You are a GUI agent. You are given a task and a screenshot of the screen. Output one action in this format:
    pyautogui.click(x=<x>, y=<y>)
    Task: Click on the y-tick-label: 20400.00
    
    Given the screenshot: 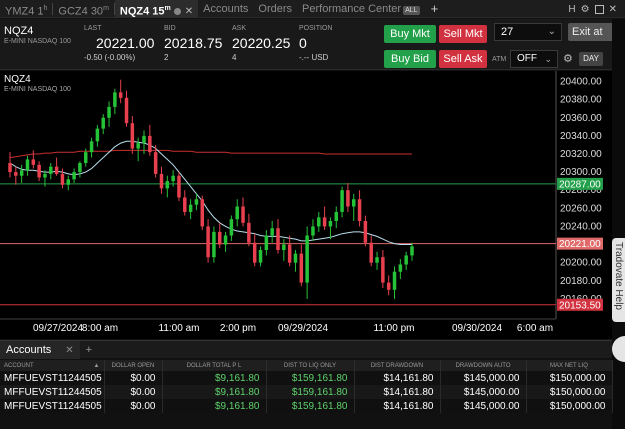 What is the action you would take?
    pyautogui.click(x=581, y=82)
    